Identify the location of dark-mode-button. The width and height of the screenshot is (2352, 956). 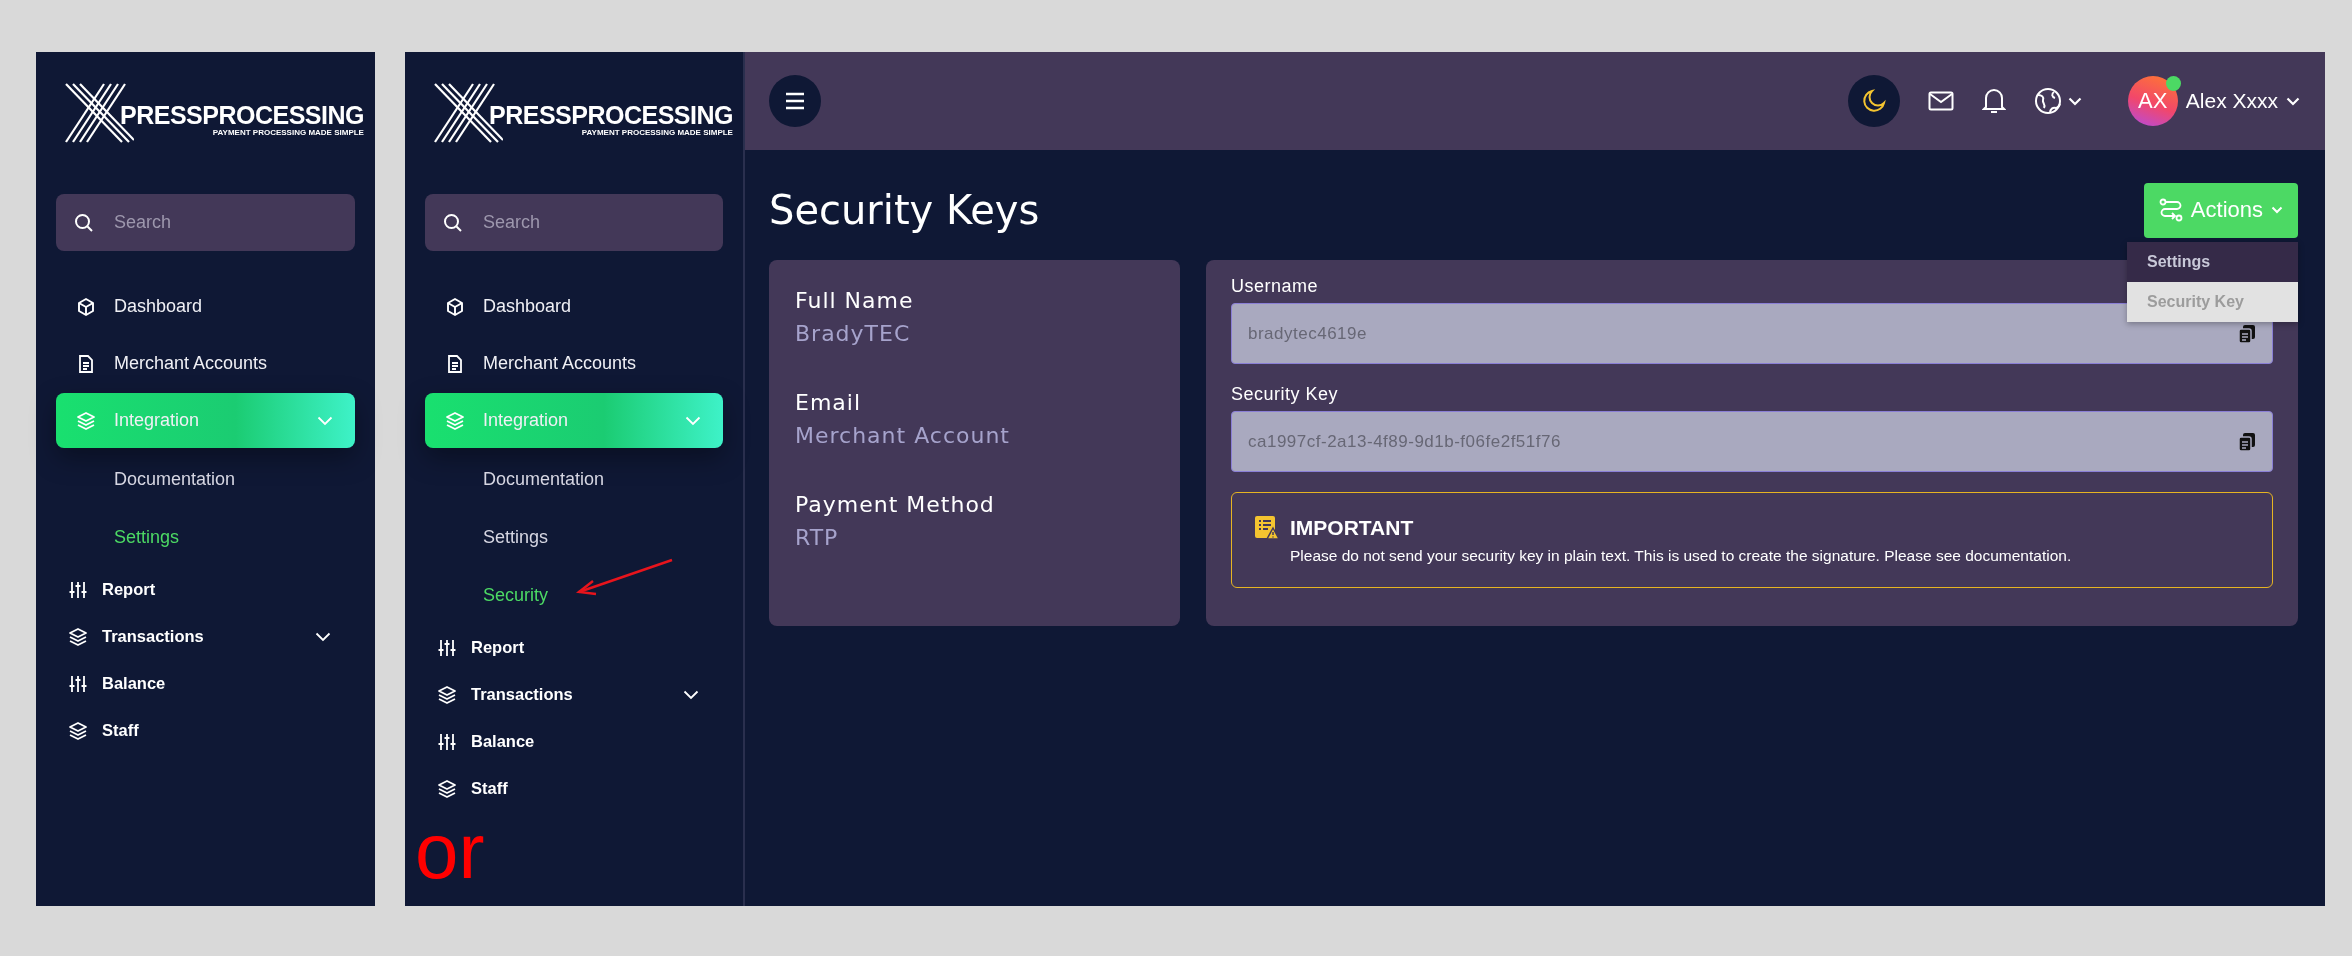
(1873, 101).